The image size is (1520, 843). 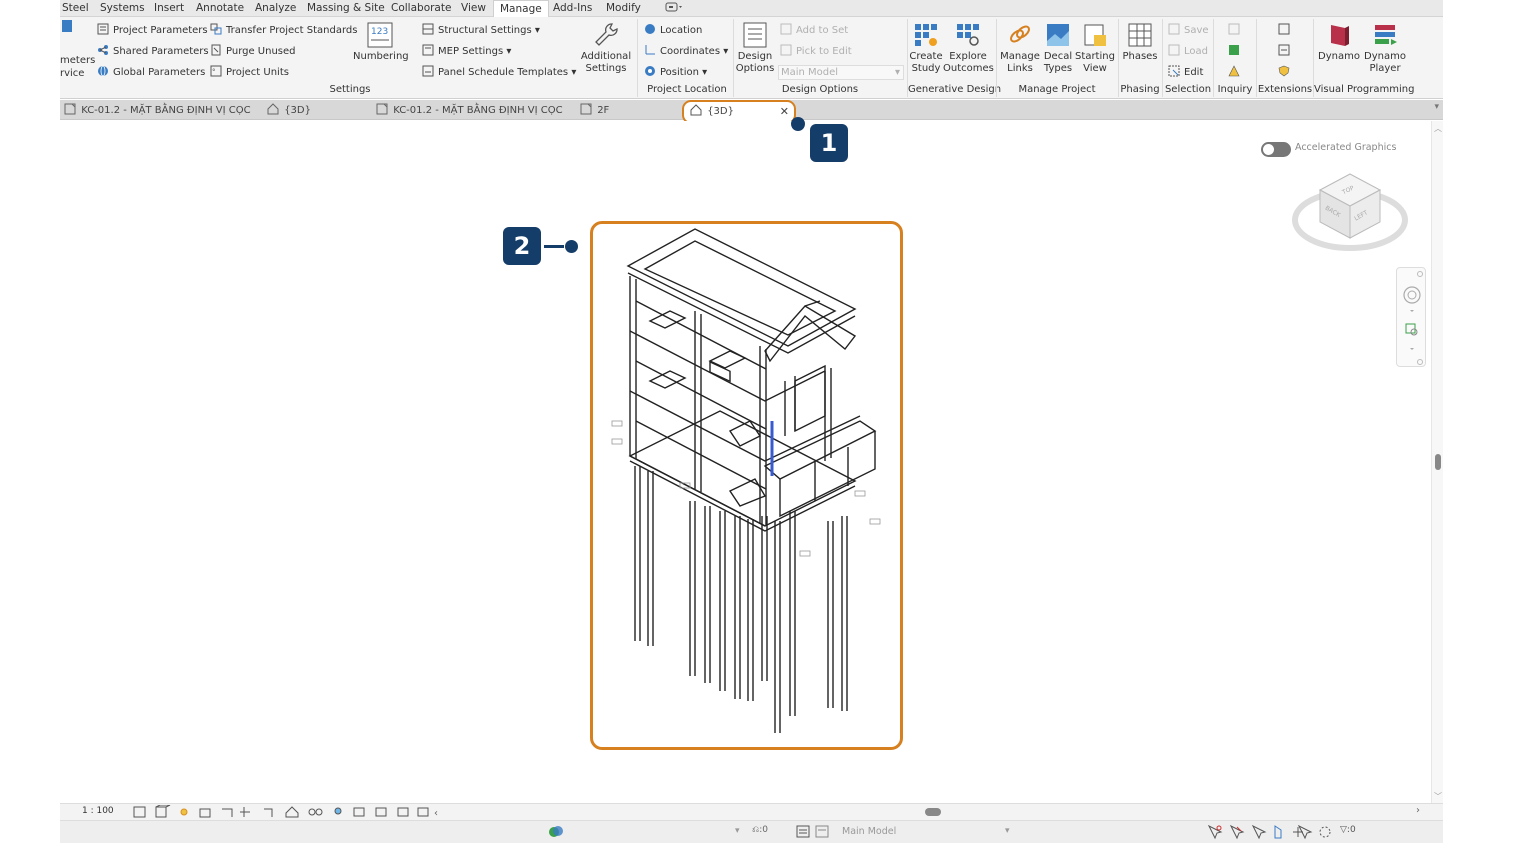 I want to click on ribbon-tab-analyze: Analyze, so click(x=275, y=8).